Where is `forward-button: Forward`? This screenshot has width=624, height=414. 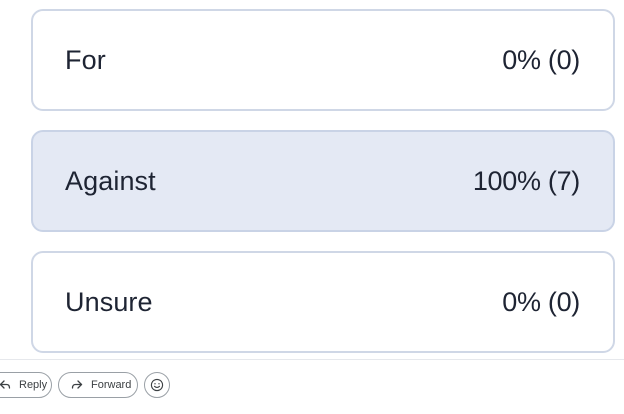 forward-button: Forward is located at coordinates (98, 385).